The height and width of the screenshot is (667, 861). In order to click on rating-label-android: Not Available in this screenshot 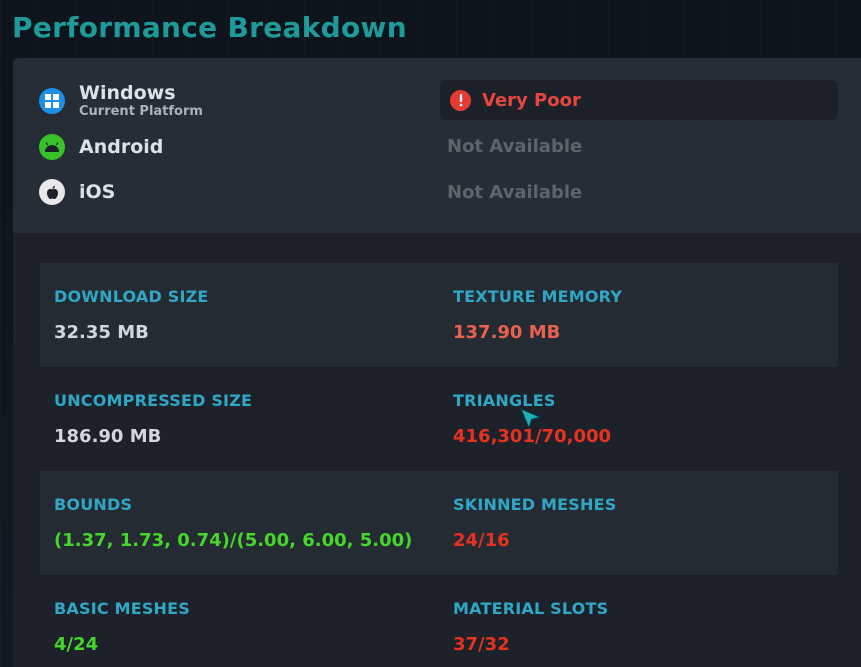, I will do `click(515, 146)`.